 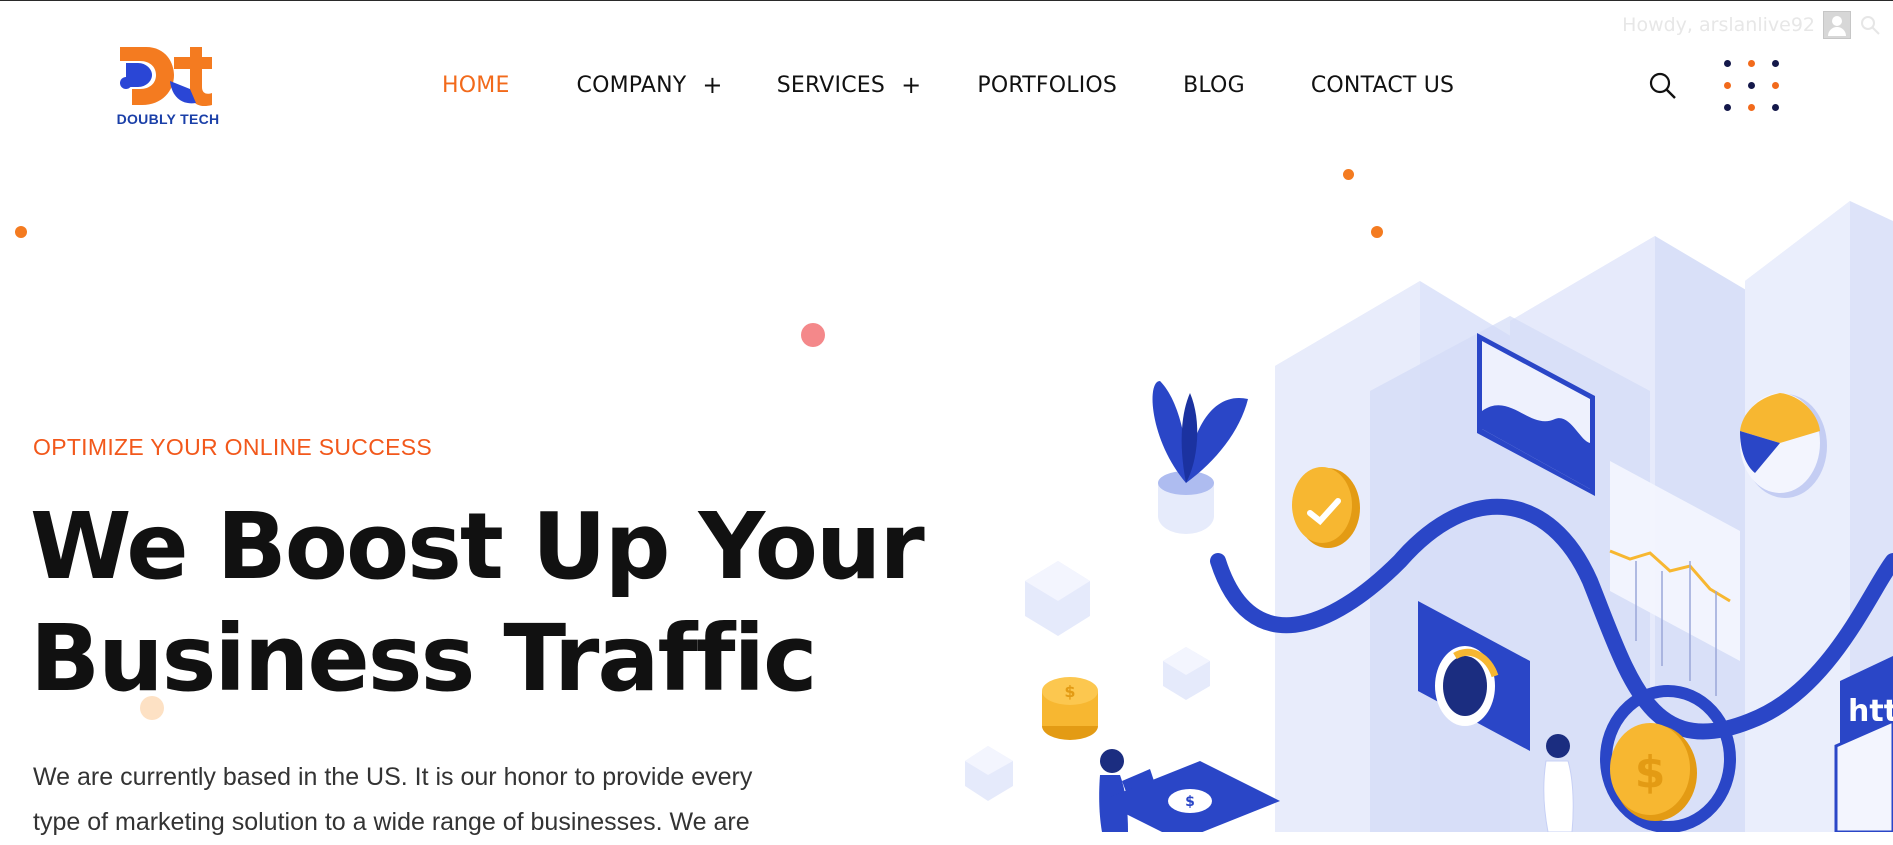 I want to click on headline-line: We Boost Up Your, so click(x=477, y=546).